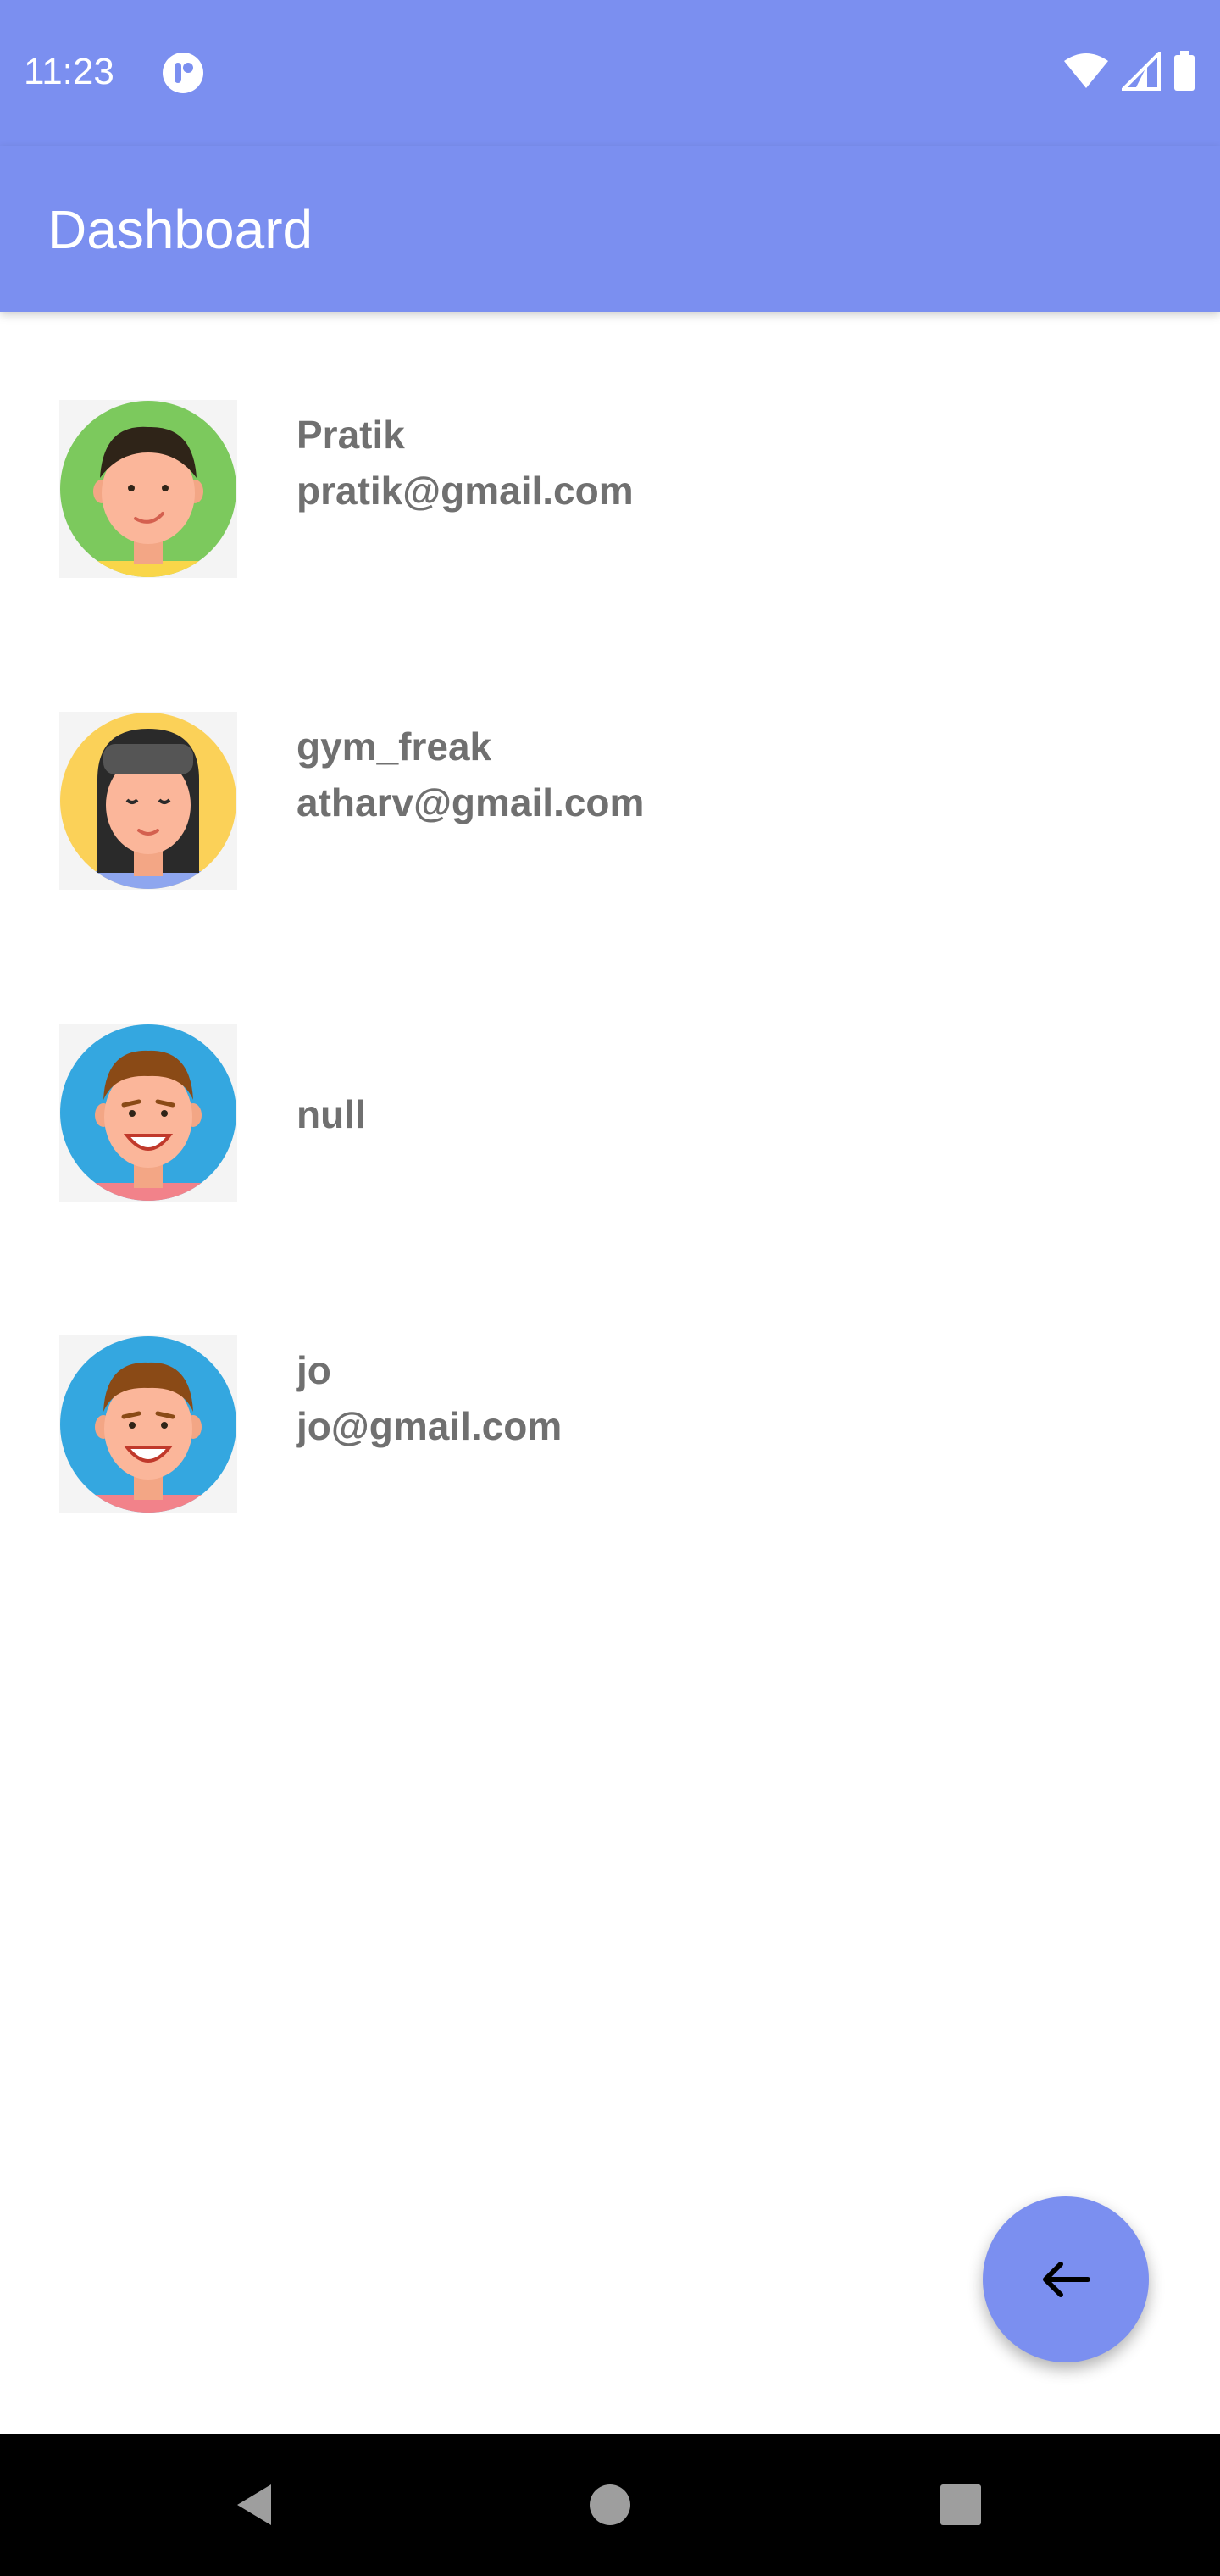 The width and height of the screenshot is (1220, 2576). I want to click on list-item: jo jo@gmail.com, so click(610, 1403).